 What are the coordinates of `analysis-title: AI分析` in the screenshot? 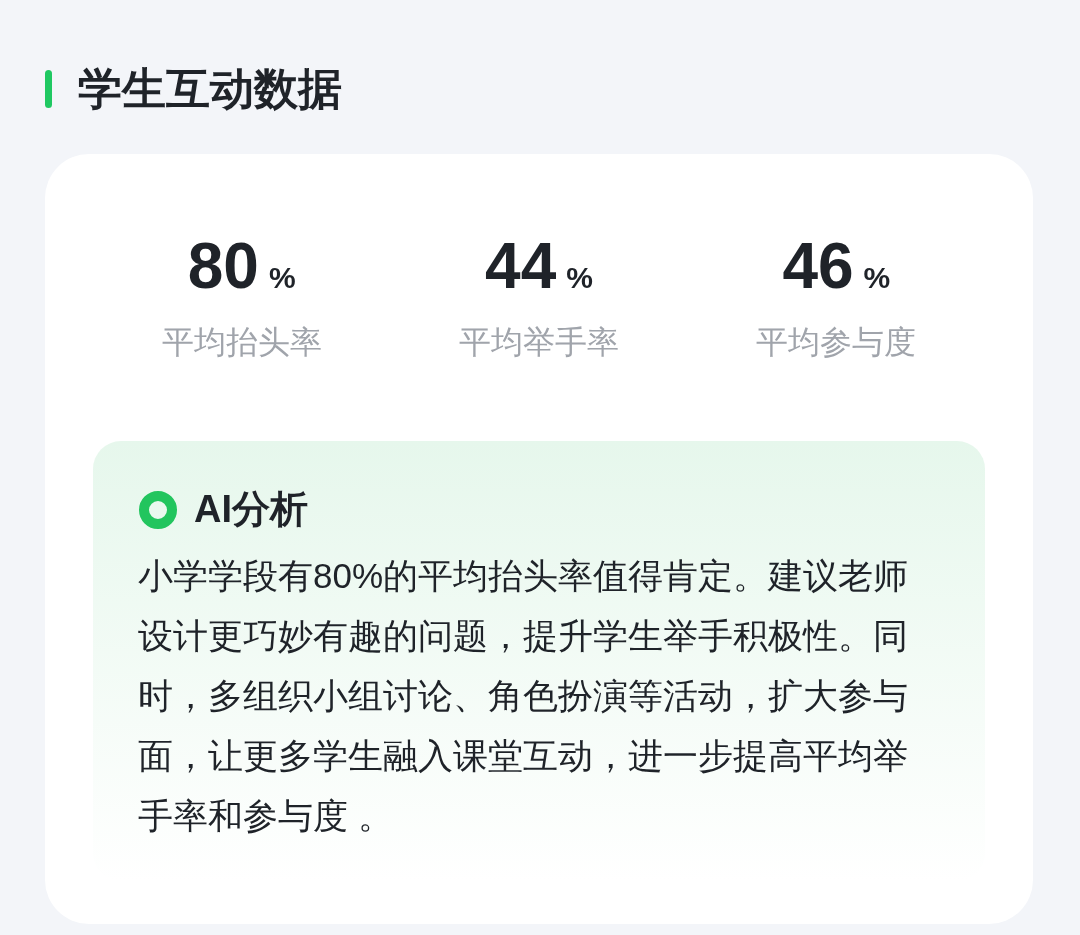 It's located at (251, 509).